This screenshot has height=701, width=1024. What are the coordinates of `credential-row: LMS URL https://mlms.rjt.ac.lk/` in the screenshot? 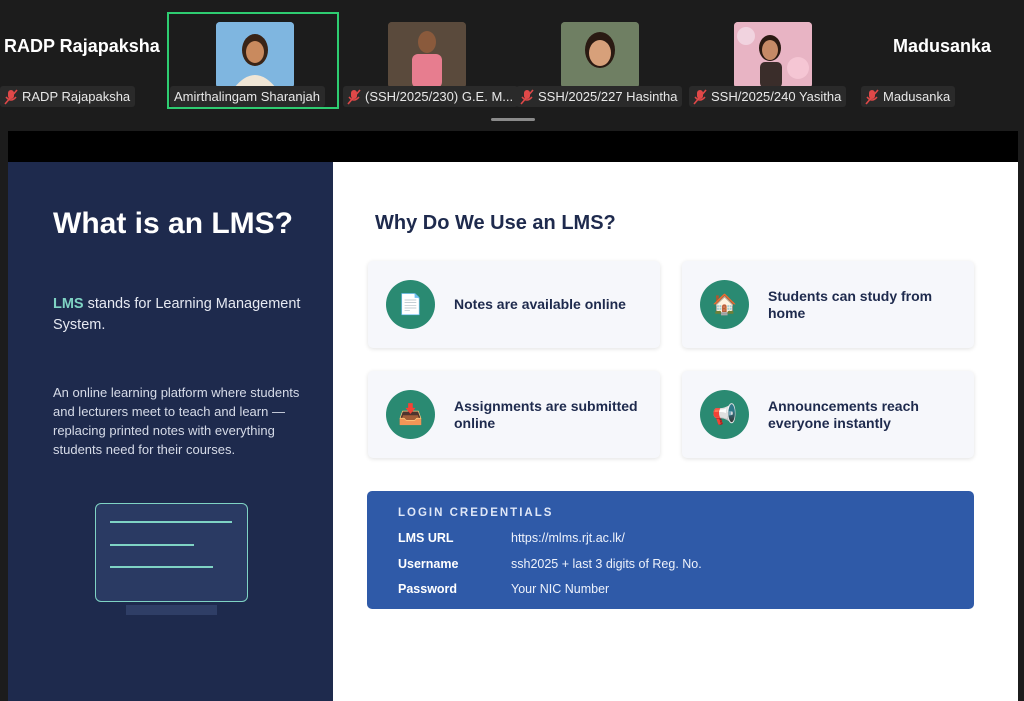 It's located at (511, 538).